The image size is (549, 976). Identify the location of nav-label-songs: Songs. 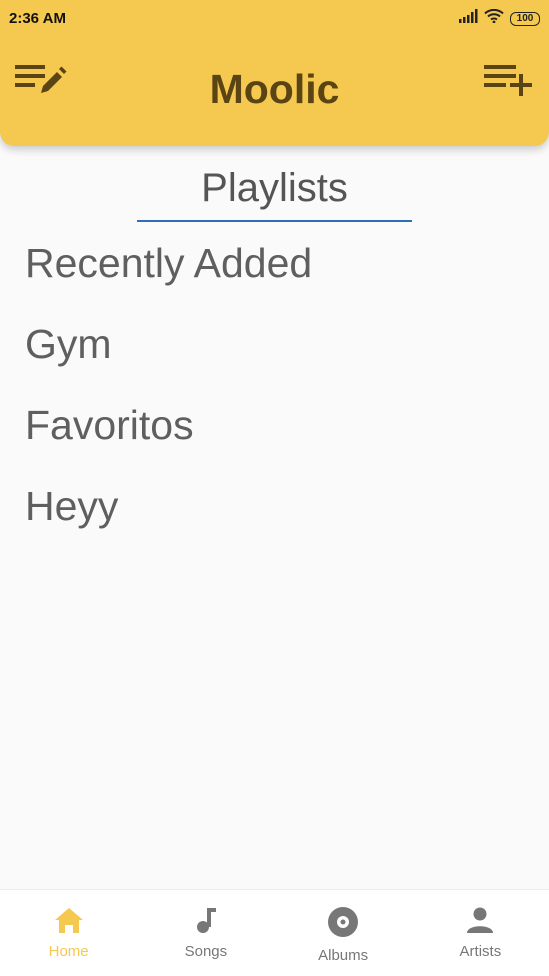
(206, 951).